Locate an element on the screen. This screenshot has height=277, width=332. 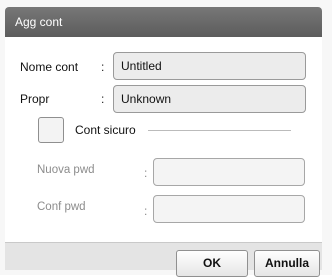
new-password-colon: : is located at coordinates (146, 173).